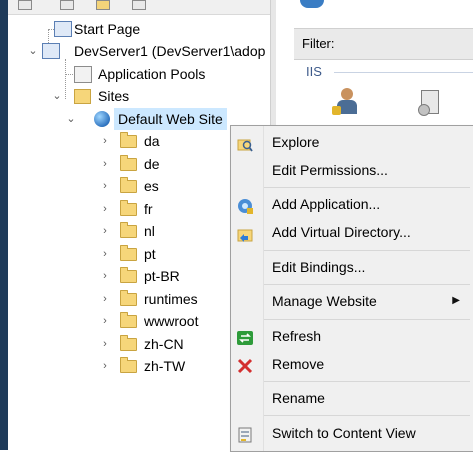  Describe the element at coordinates (114, 96) in the screenshot. I see `tree-item-label: Sites` at that location.